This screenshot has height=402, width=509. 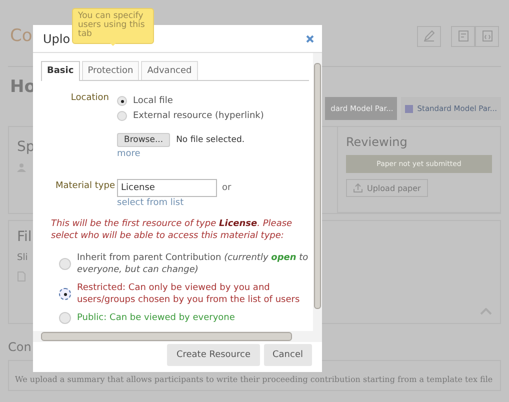 I want to click on vertical-scrollbar, so click(x=317, y=192).